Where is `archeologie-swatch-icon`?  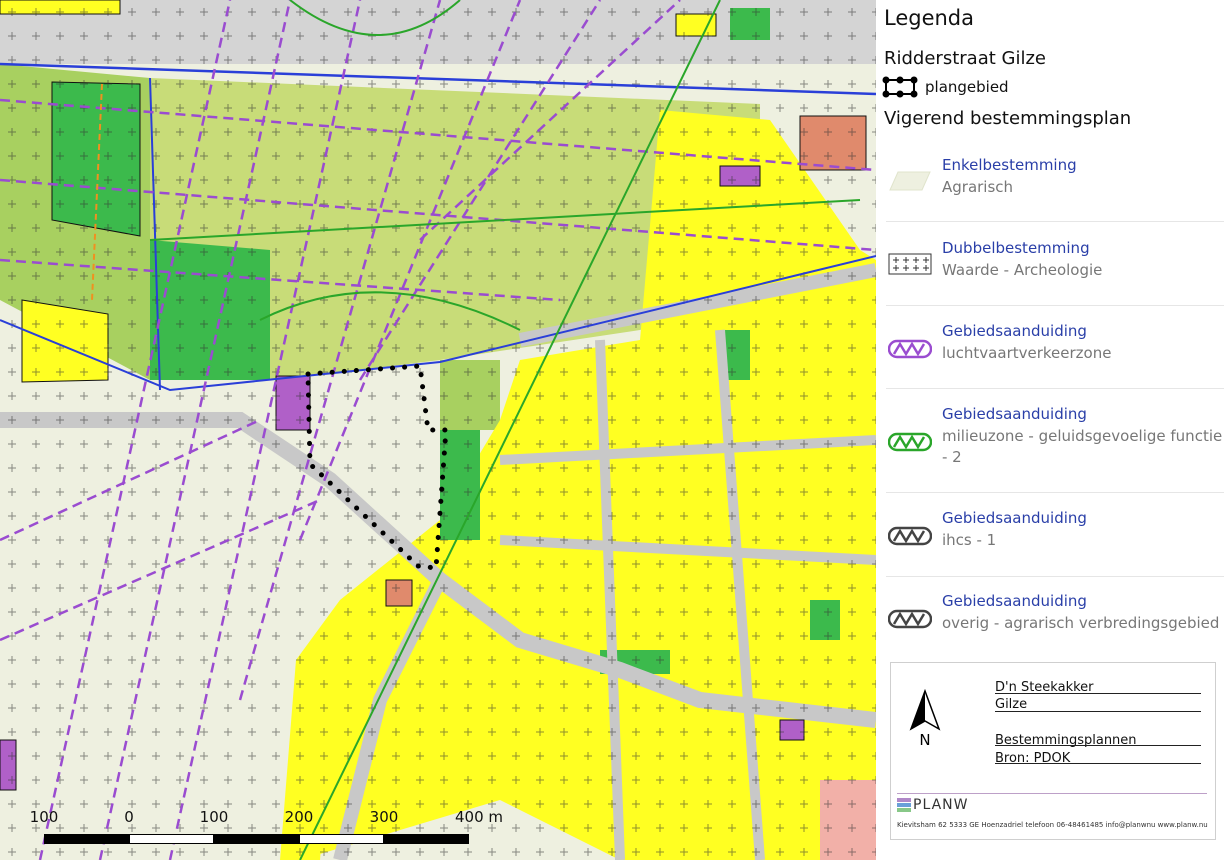 archeologie-swatch-icon is located at coordinates (910, 264).